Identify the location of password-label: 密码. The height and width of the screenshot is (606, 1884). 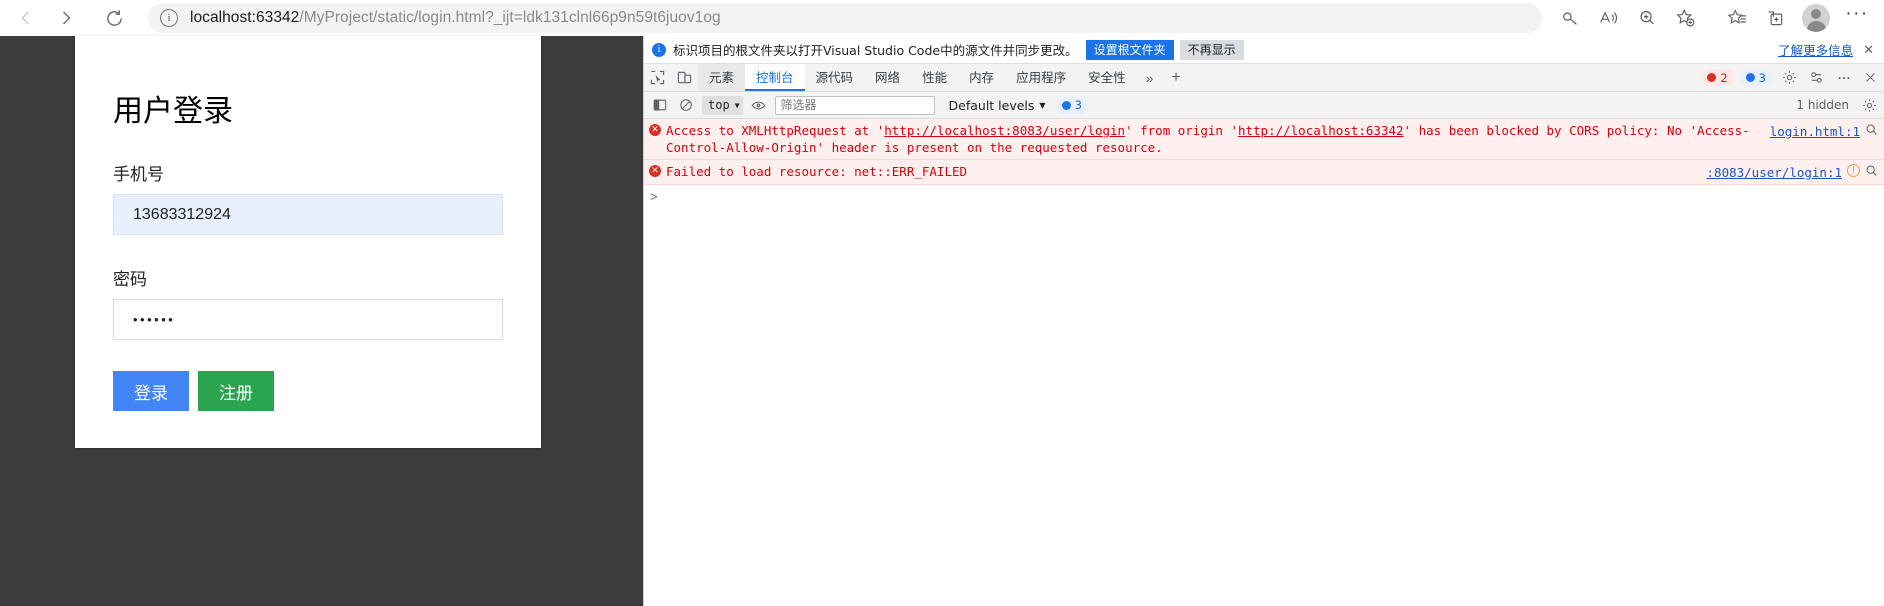
(130, 280).